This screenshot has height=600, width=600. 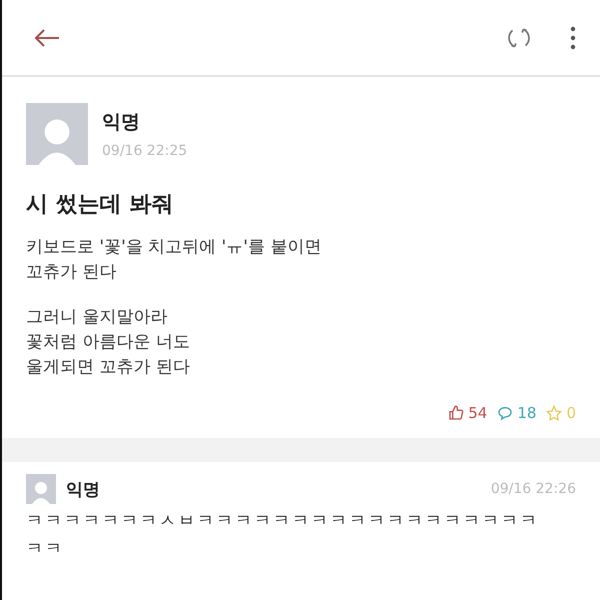 What do you see at coordinates (45, 549) in the screenshot?
I see `comment-text-line: ㅋㅋ` at bounding box center [45, 549].